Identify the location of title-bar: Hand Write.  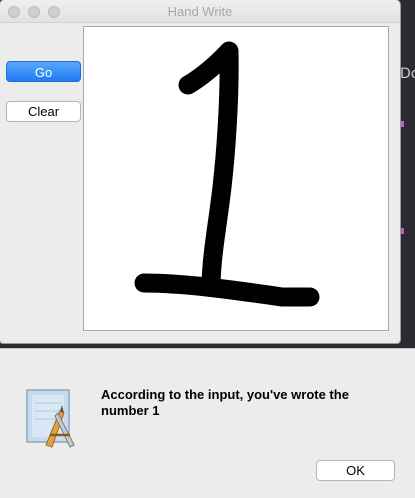
(200, 11).